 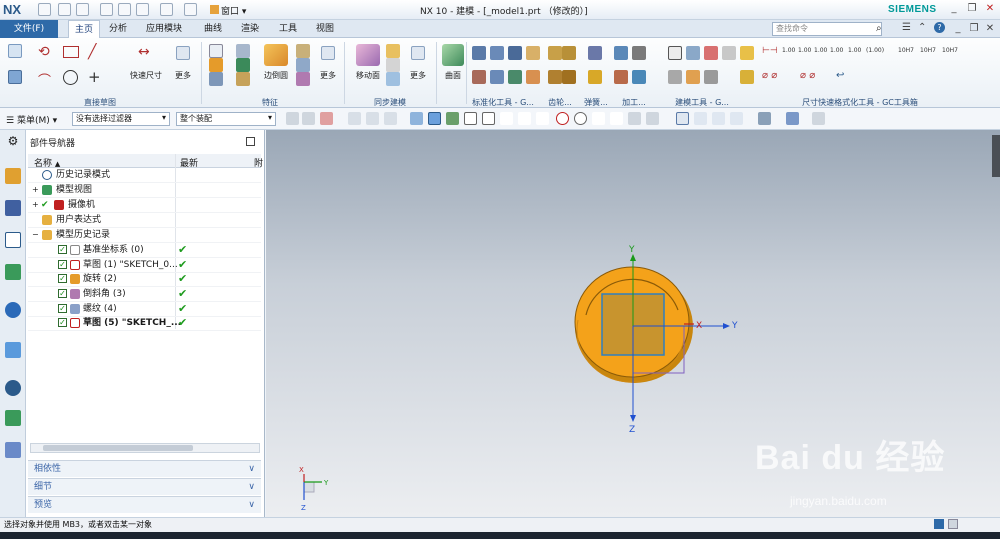 I want to click on reuse-library-icon, so click(x=13, y=272).